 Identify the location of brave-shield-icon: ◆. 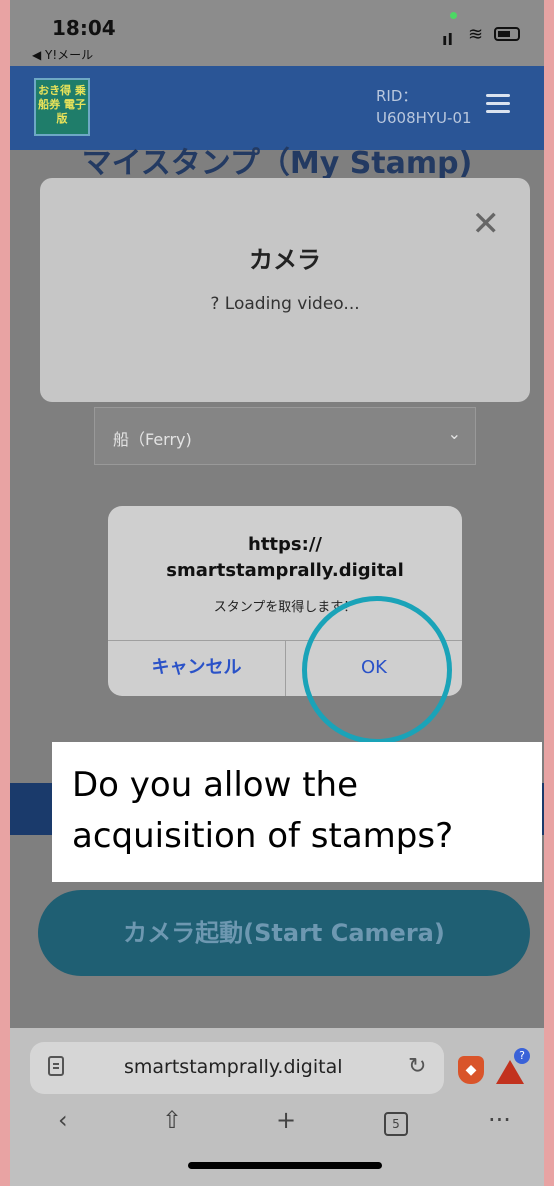
(471, 1070).